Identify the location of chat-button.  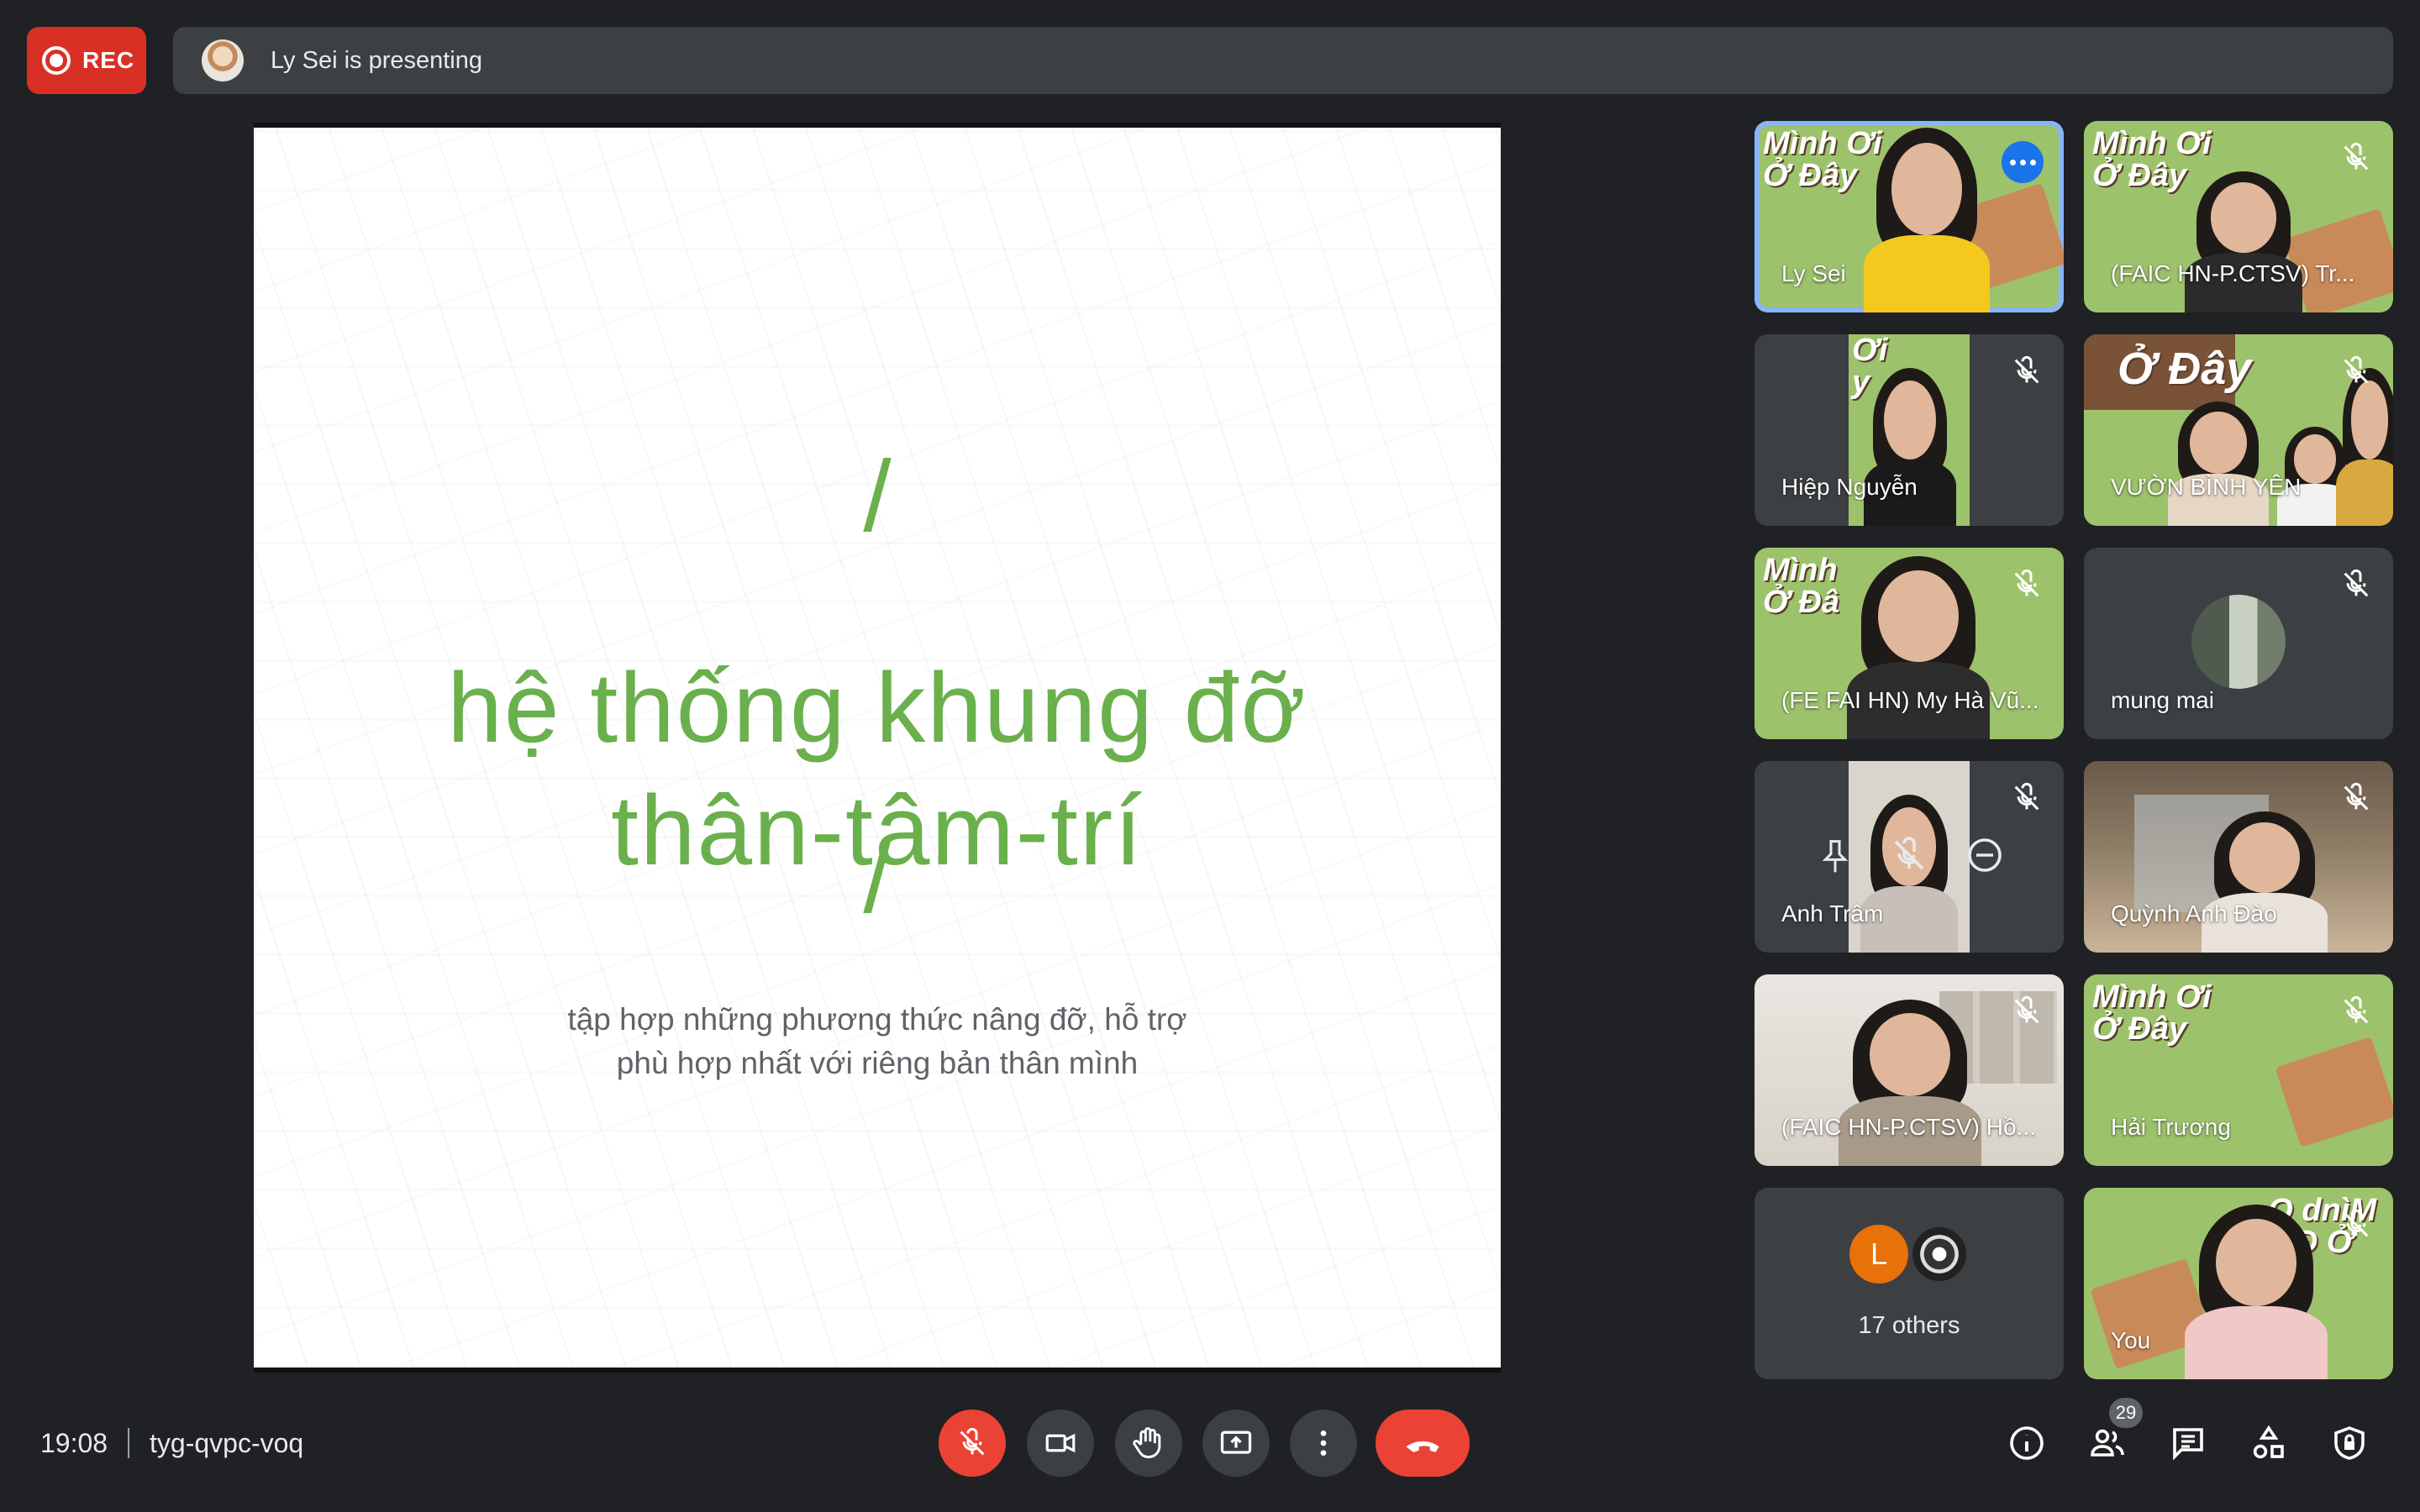
(2188, 1443).